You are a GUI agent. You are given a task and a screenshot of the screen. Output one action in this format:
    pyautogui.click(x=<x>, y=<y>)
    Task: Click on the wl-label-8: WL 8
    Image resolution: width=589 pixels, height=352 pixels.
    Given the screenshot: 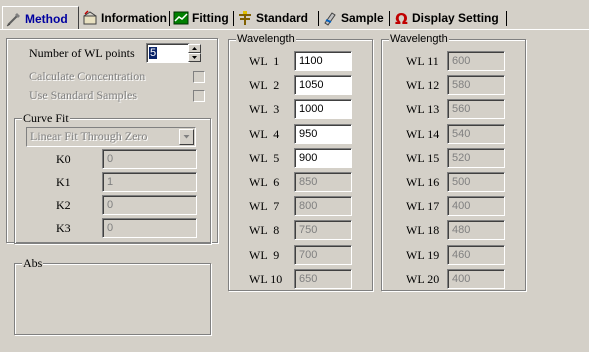 What is the action you would take?
    pyautogui.click(x=264, y=230)
    